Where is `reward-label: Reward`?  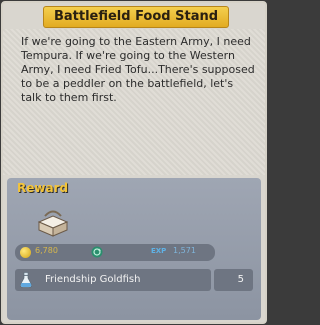 reward-label: Reward is located at coordinates (43, 188).